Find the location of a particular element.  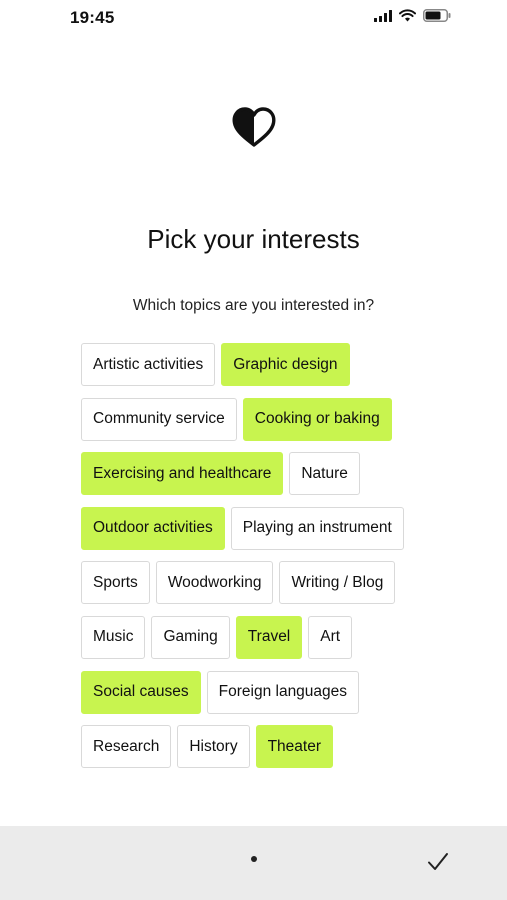

subtitle: Which topics are you interested in? is located at coordinates (253, 305).